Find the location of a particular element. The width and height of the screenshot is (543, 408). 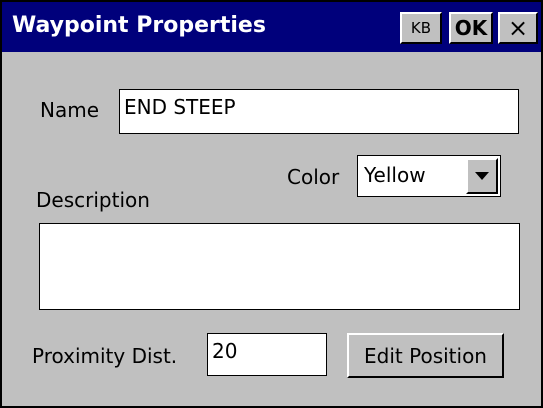

chevron-down-icon is located at coordinates (482, 176).